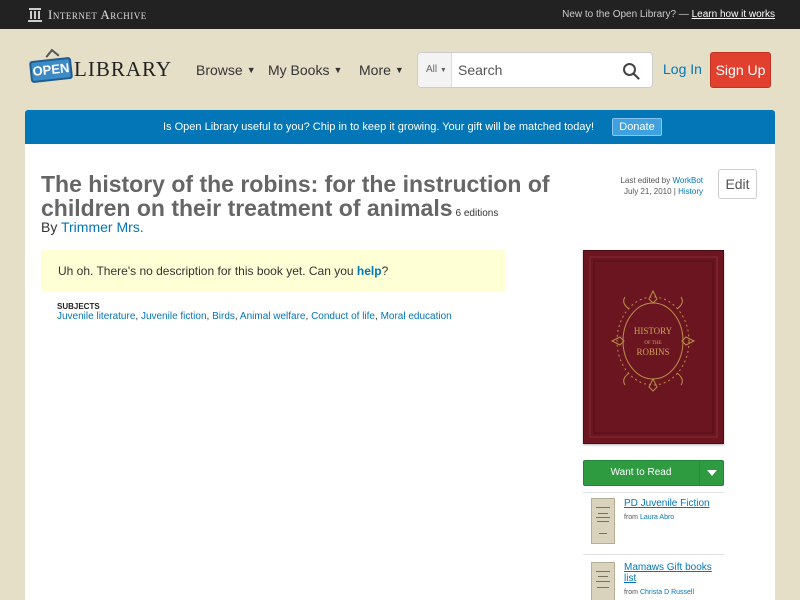 Image resolution: width=800 pixels, height=600 pixels. Describe the element at coordinates (740, 70) in the screenshot. I see `signup-button: Sign Up` at that location.